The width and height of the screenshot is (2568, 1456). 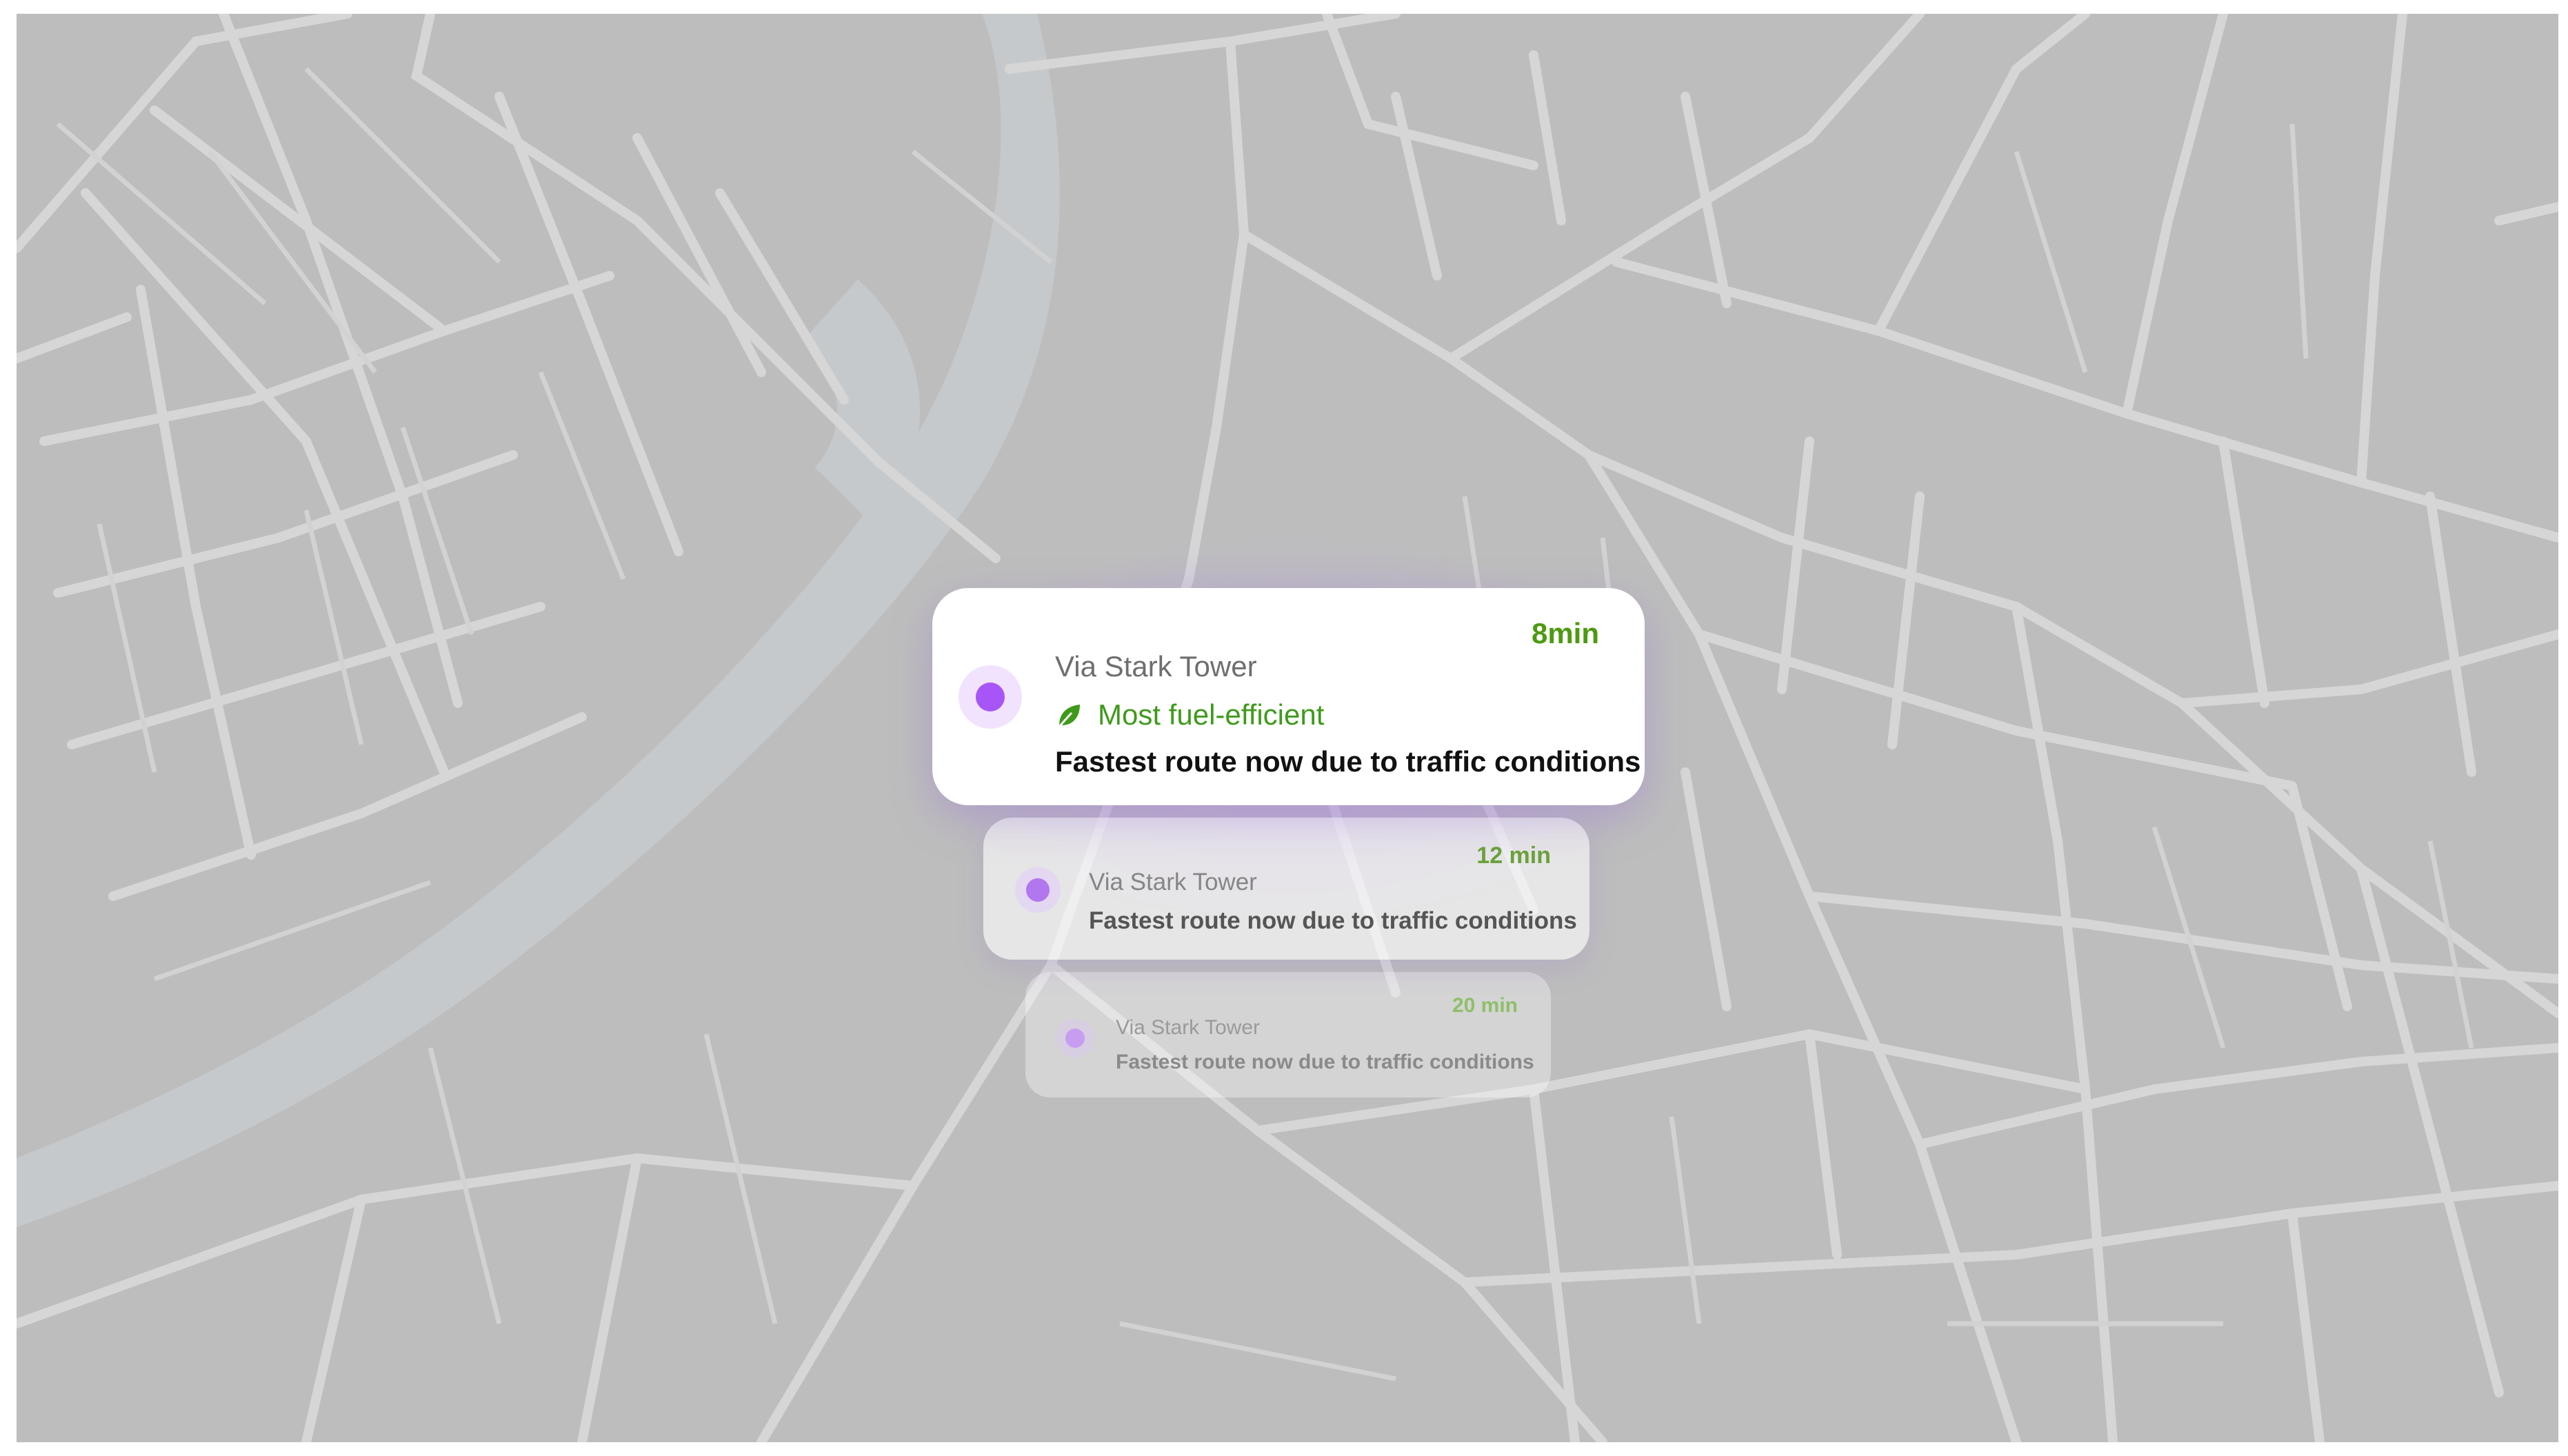 I want to click on route-duration: 20 min, so click(x=1485, y=1006).